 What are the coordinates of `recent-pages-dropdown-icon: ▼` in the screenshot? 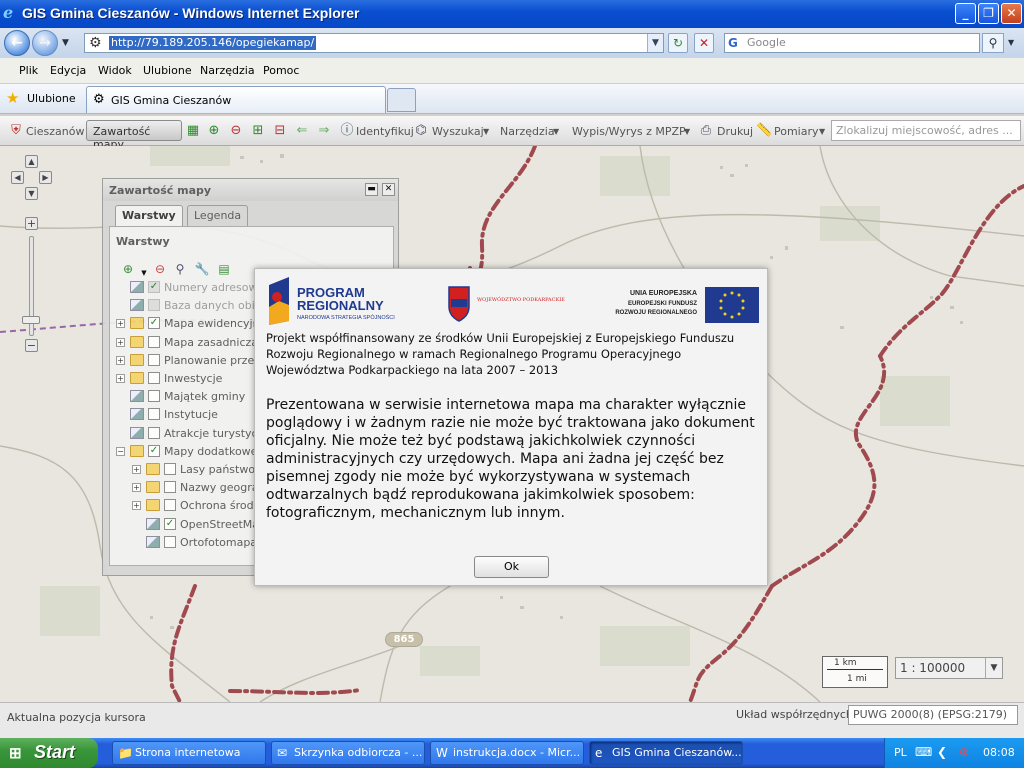 It's located at (65, 43).